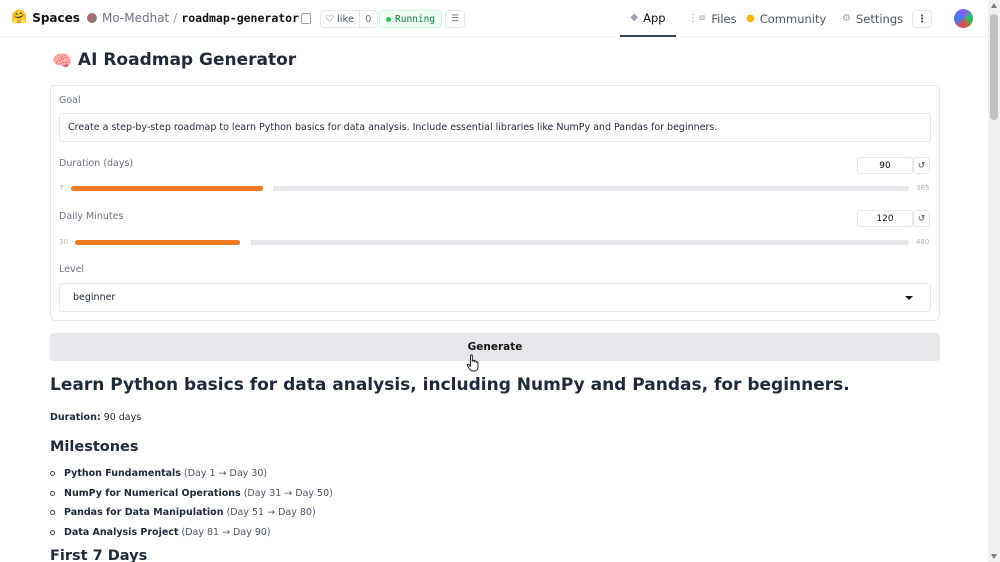  I want to click on level-label: Level, so click(72, 269).